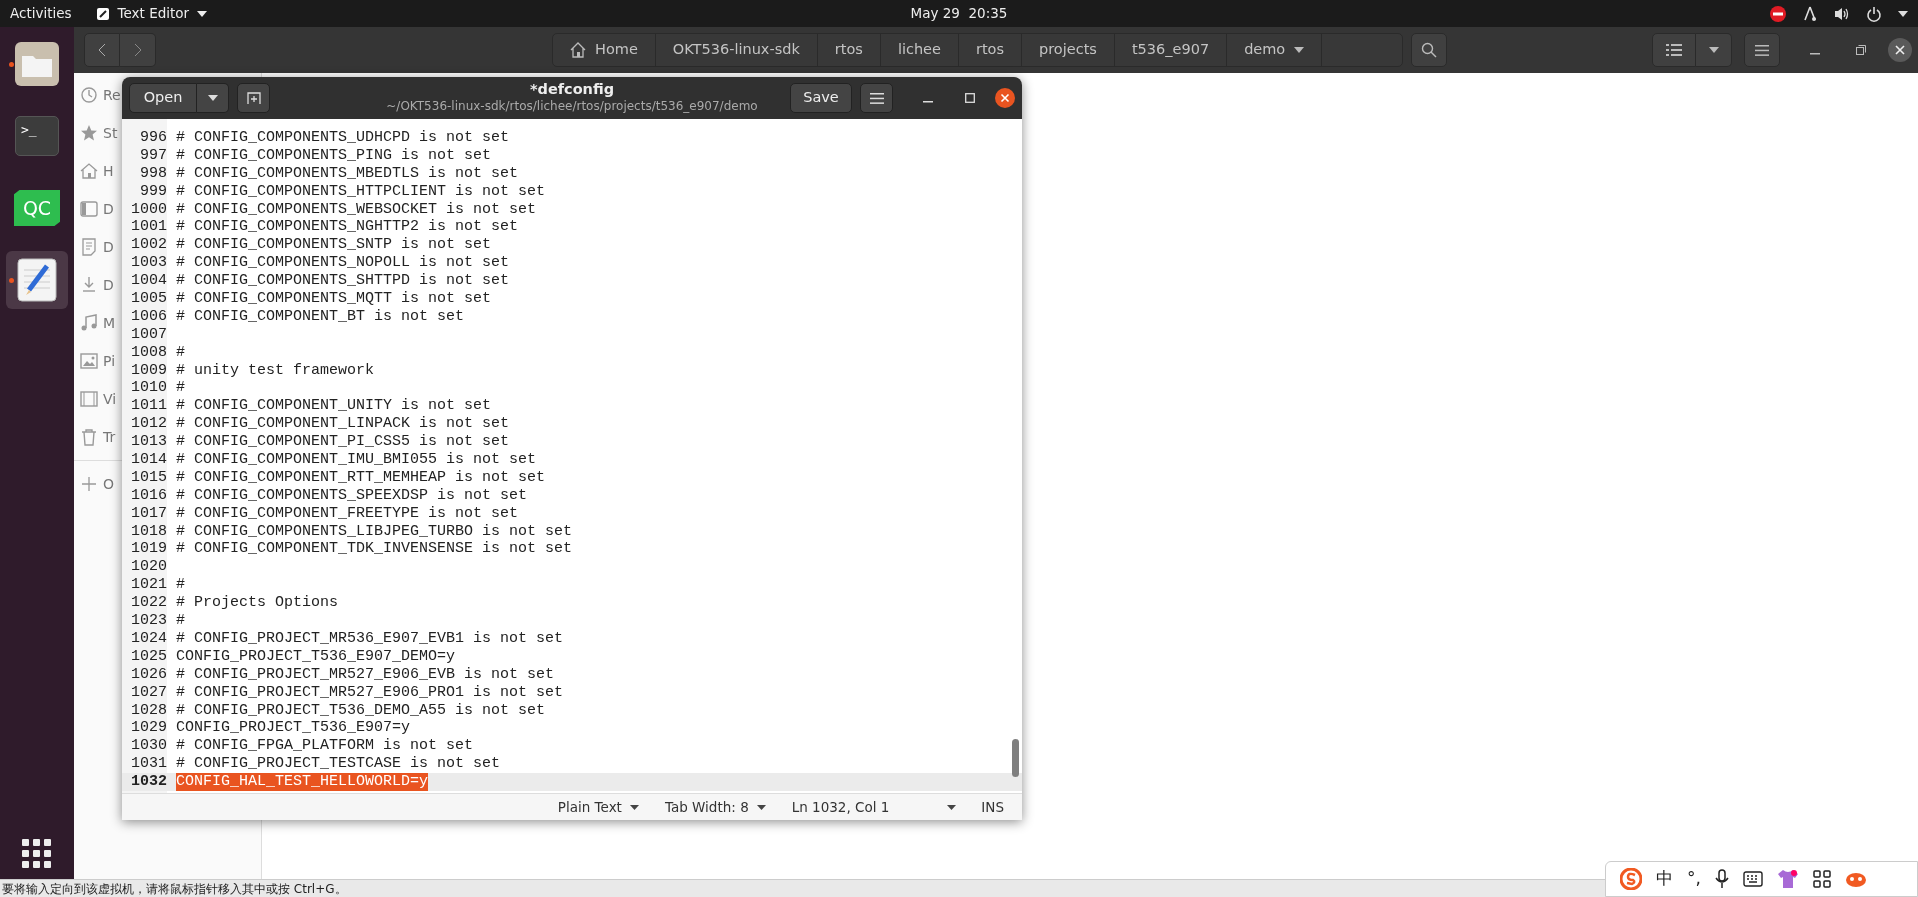  I want to click on path-segment: lichee, so click(919, 50).